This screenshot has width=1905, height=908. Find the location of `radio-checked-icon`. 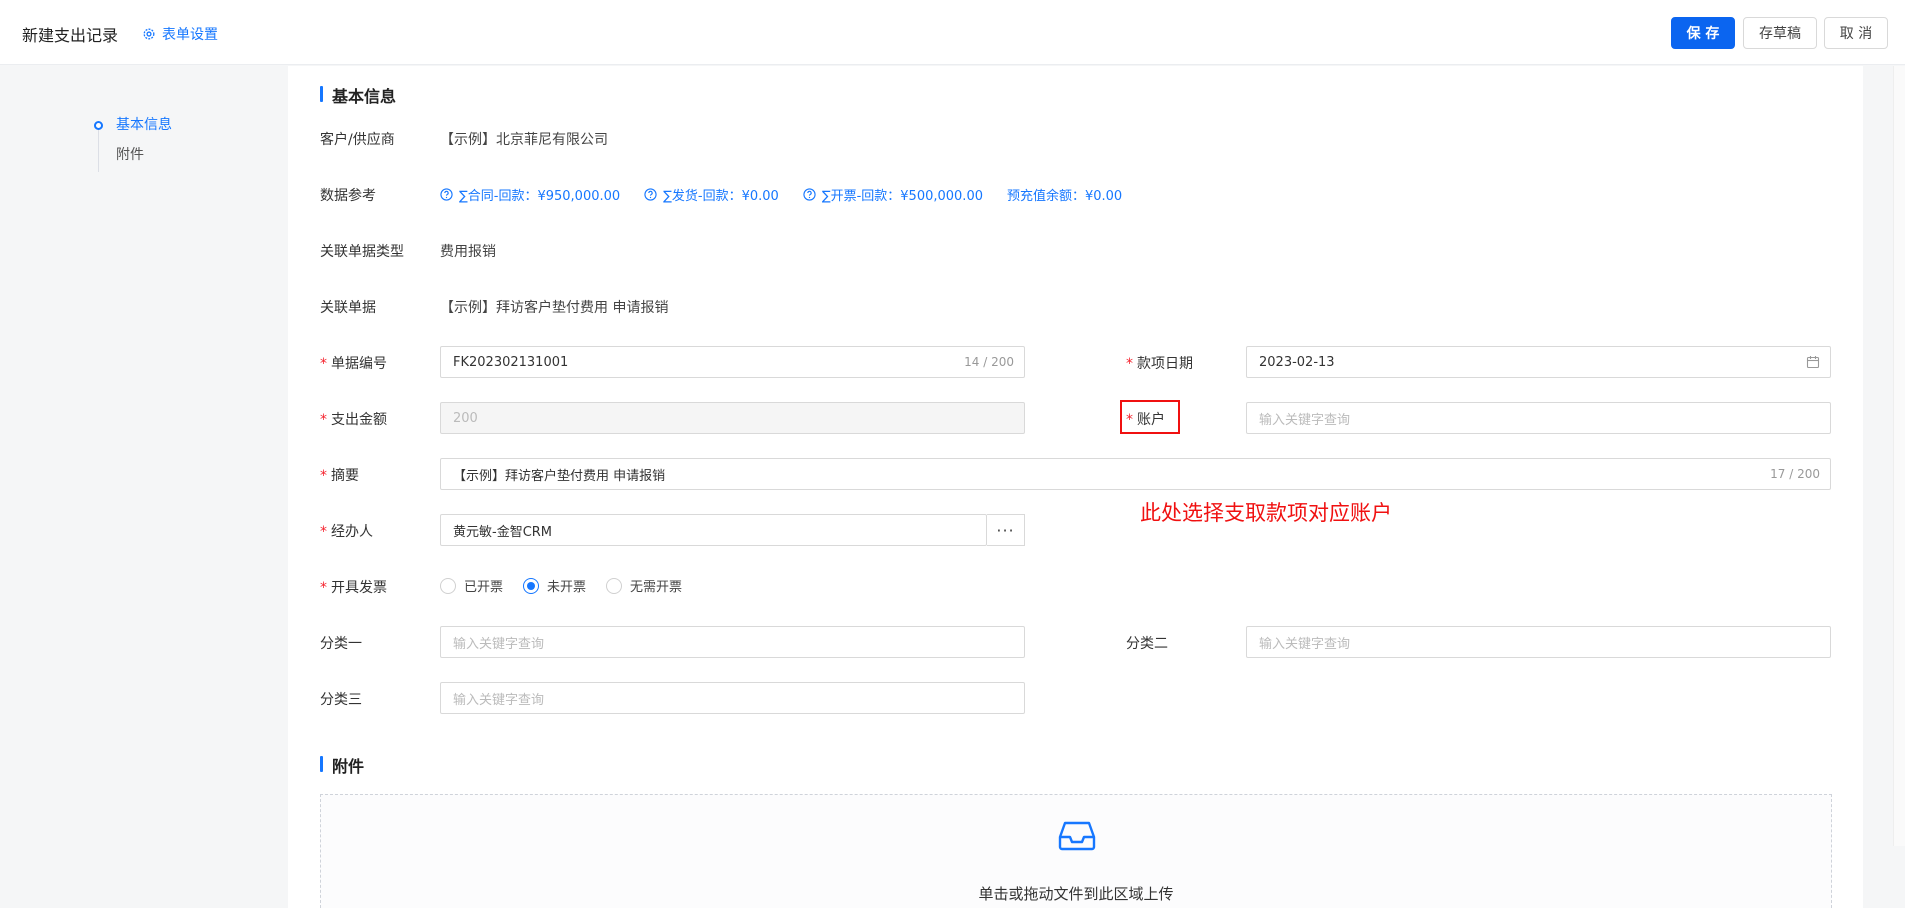

radio-checked-icon is located at coordinates (531, 585).